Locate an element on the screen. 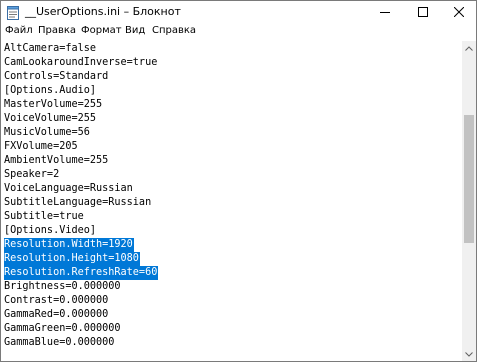  selected-text-line: Resolution.Height=1080 is located at coordinates (72, 259).